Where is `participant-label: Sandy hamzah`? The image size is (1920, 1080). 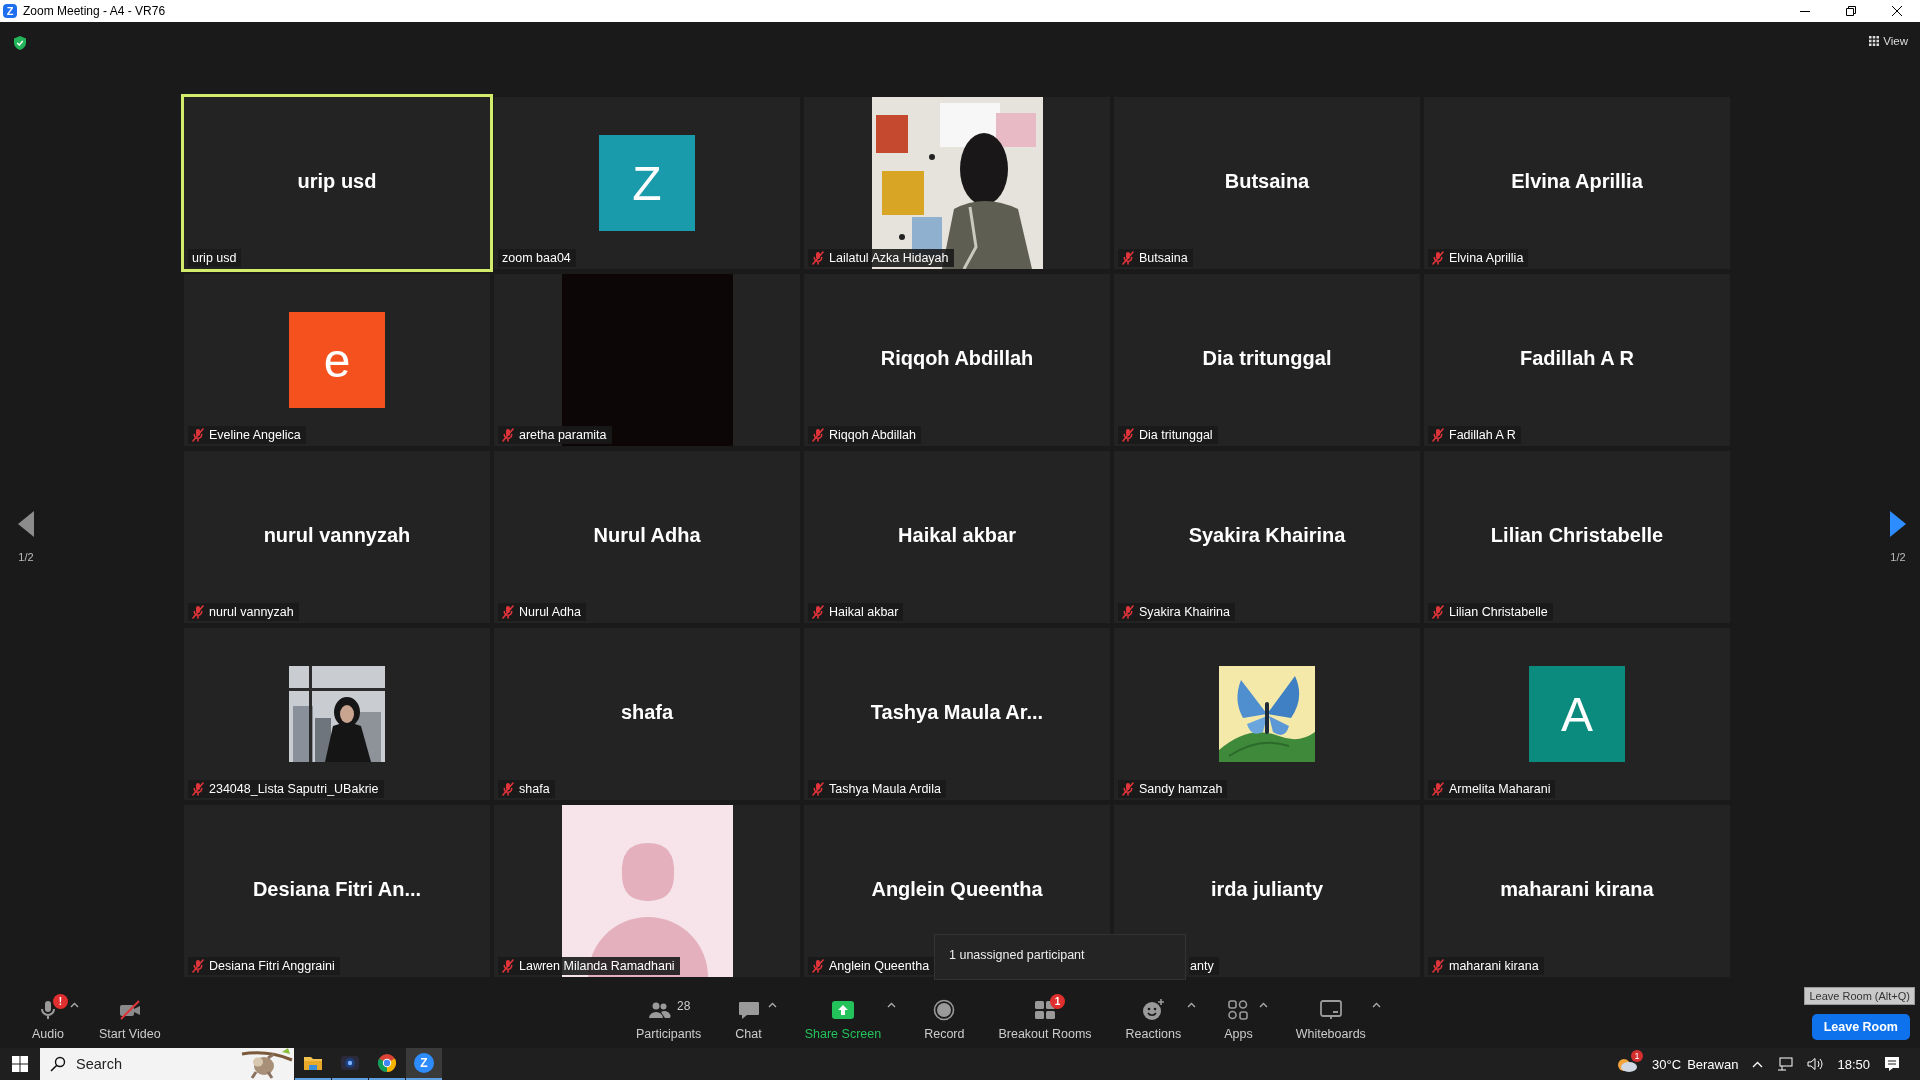 participant-label: Sandy hamzah is located at coordinates (1181, 789).